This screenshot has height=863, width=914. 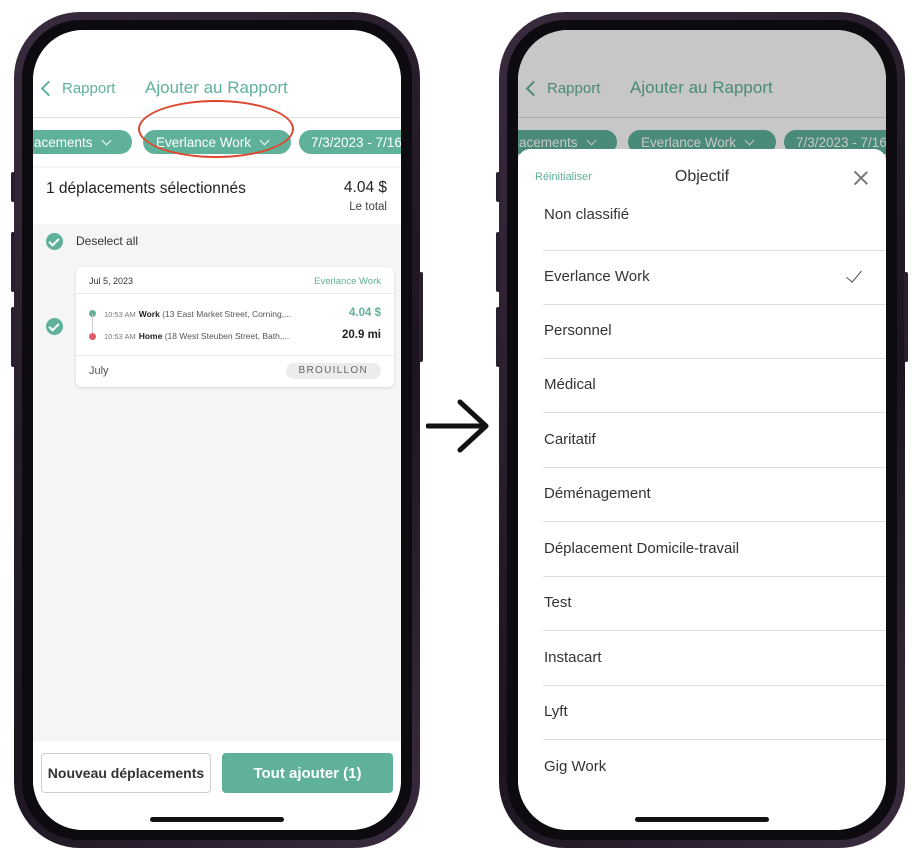 I want to click on option-label: Gig Work, so click(x=575, y=766).